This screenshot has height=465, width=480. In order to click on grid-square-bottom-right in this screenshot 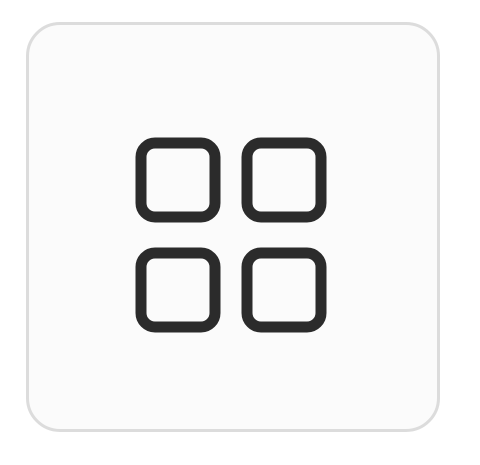, I will do `click(284, 290)`.